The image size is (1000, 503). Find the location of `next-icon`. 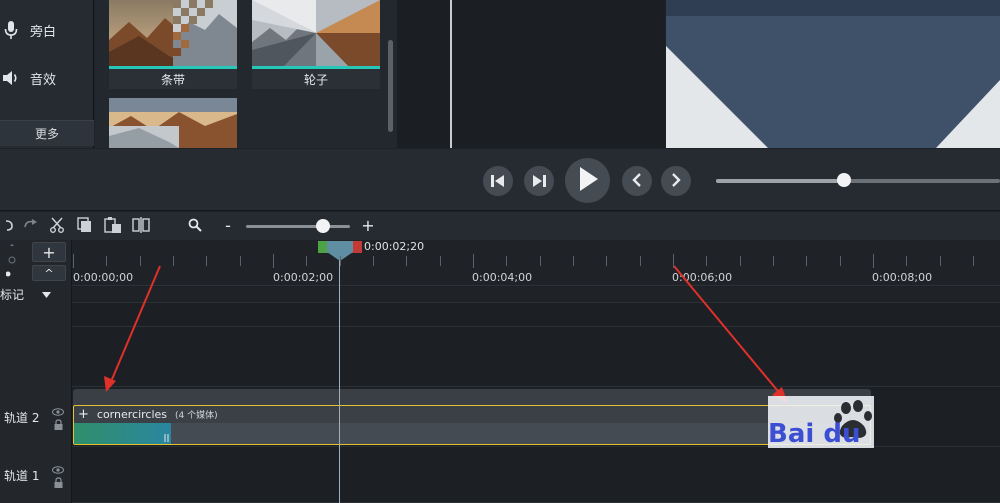

next-icon is located at coordinates (676, 181).